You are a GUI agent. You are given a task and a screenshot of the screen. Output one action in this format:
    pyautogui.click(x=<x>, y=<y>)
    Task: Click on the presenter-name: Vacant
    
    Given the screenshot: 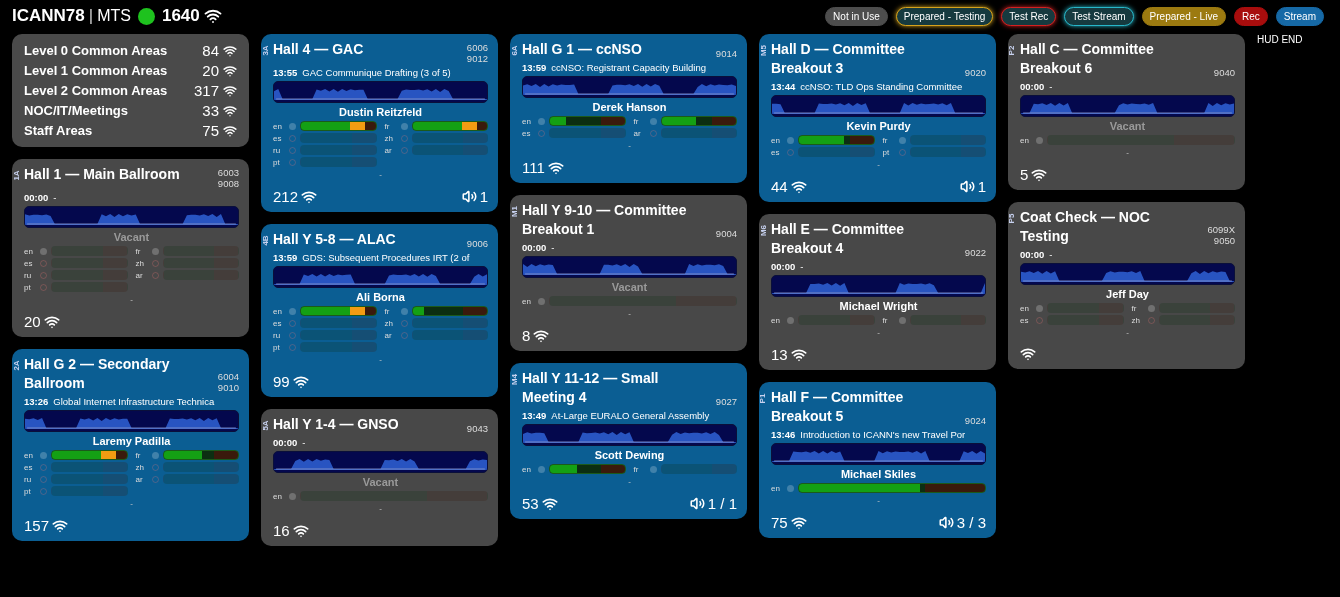 What is the action you would take?
    pyautogui.click(x=1127, y=126)
    